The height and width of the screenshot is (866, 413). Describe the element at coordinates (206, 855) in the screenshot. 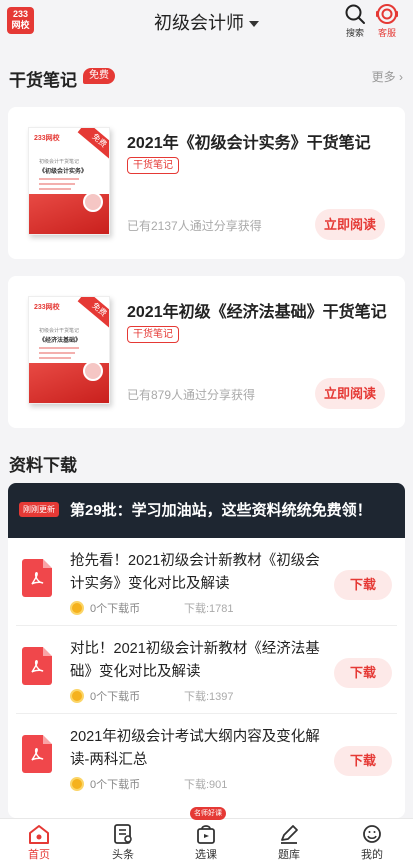

I see `nav-label: 选课` at that location.